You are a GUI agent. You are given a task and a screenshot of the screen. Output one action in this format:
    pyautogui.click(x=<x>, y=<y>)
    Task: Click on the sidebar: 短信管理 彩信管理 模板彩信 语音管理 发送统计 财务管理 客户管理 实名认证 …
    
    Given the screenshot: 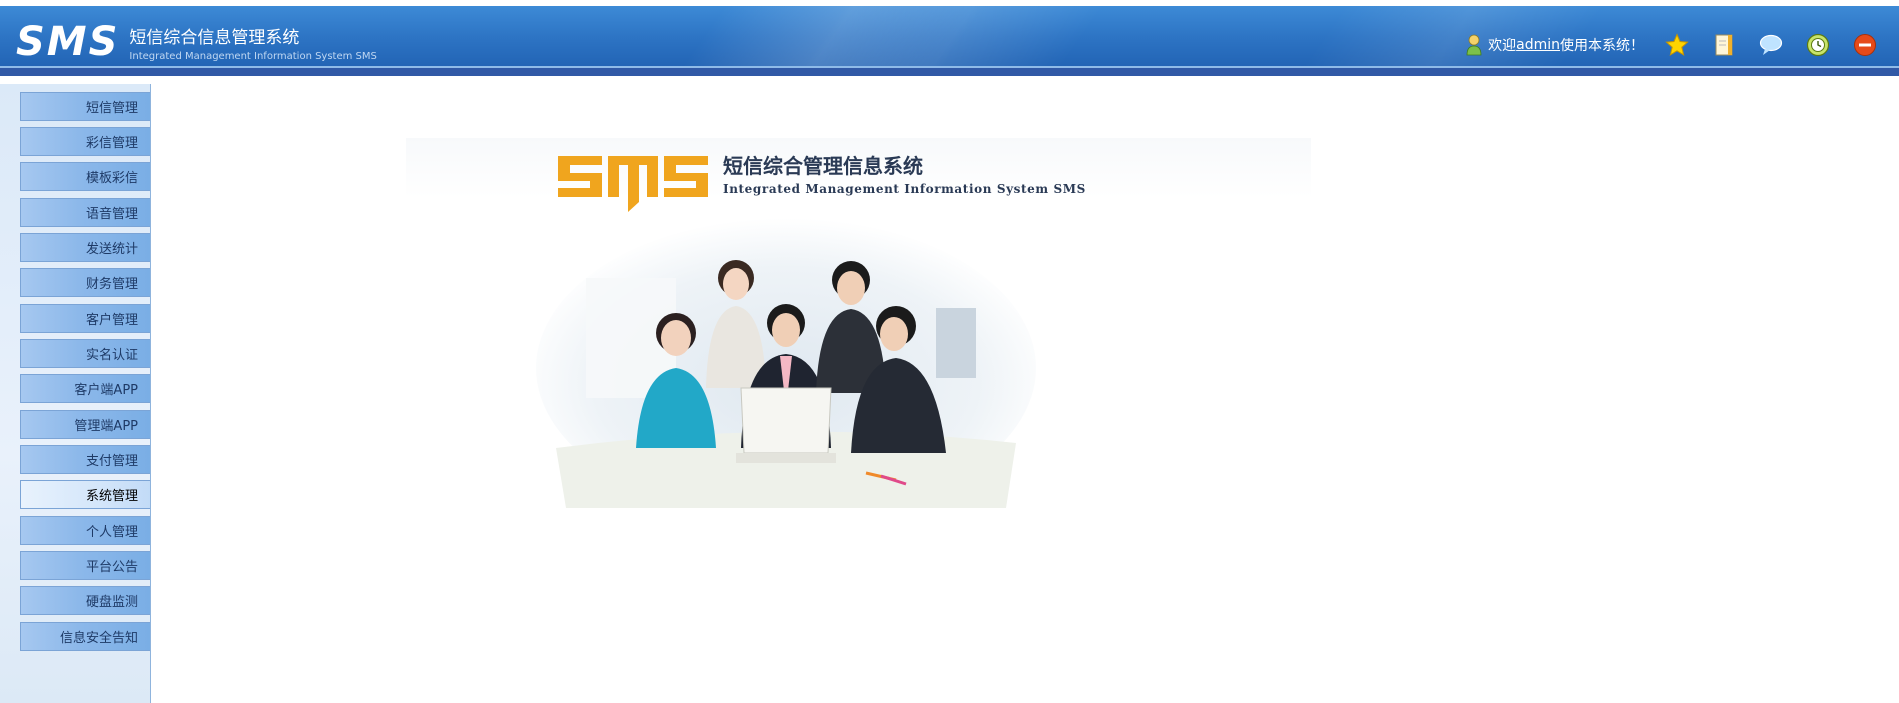 What is the action you would take?
    pyautogui.click(x=75, y=393)
    